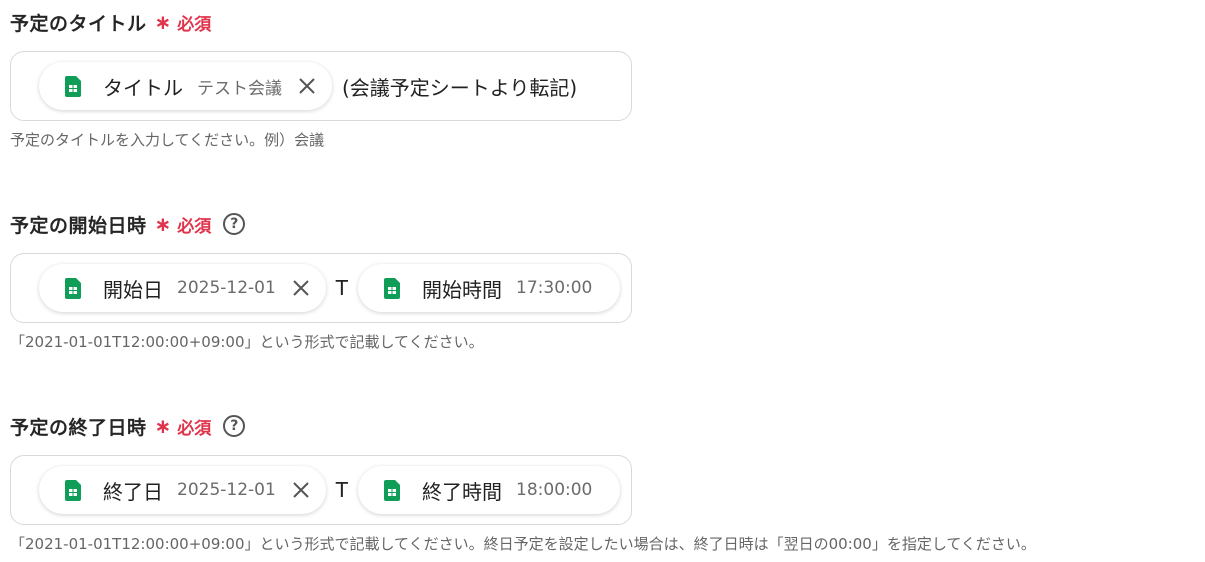 This screenshot has width=1205, height=562. I want to click on title-input: タイトル テスト会議 (会議予定シートより転記), so click(321, 86).